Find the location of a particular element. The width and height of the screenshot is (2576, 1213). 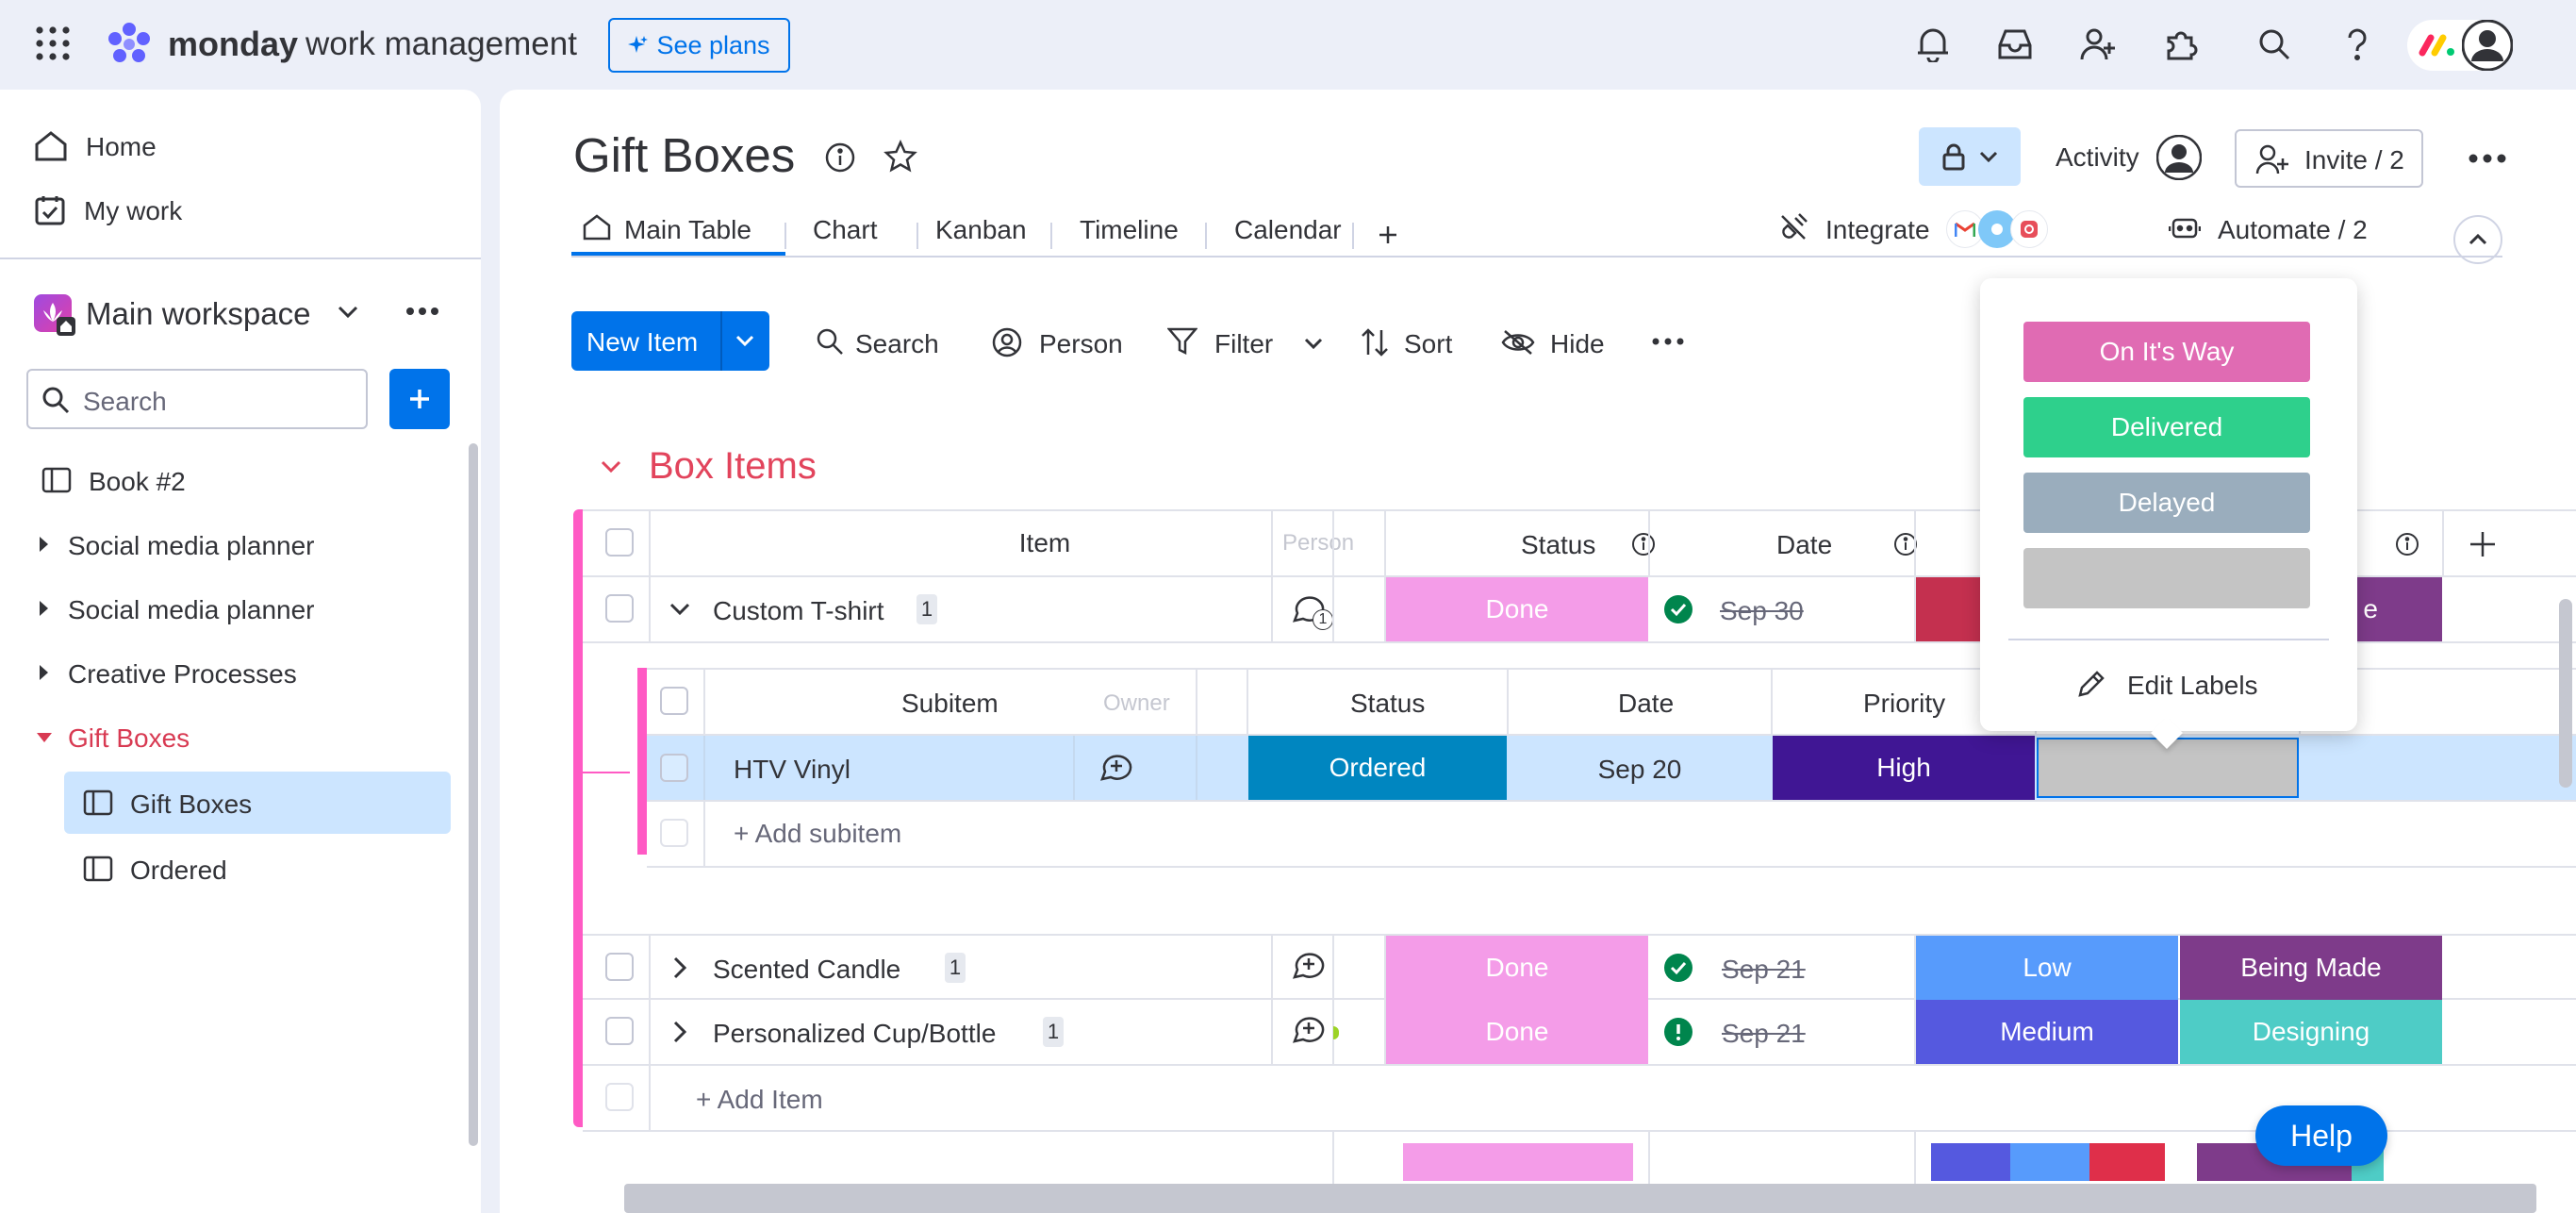

subitem-date-cell: Sep 20 is located at coordinates (1640, 770).